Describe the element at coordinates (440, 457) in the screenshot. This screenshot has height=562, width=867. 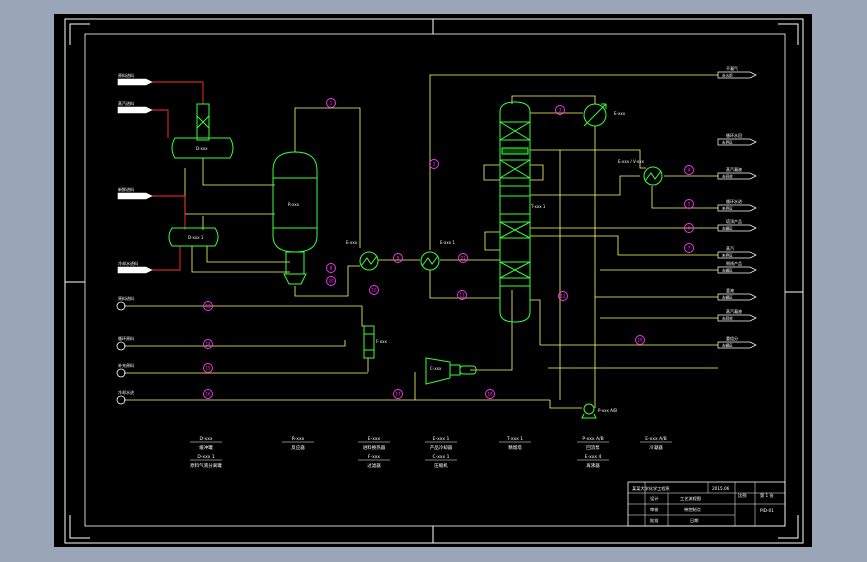
I see `legend-tag-2: C-xxx 1` at that location.